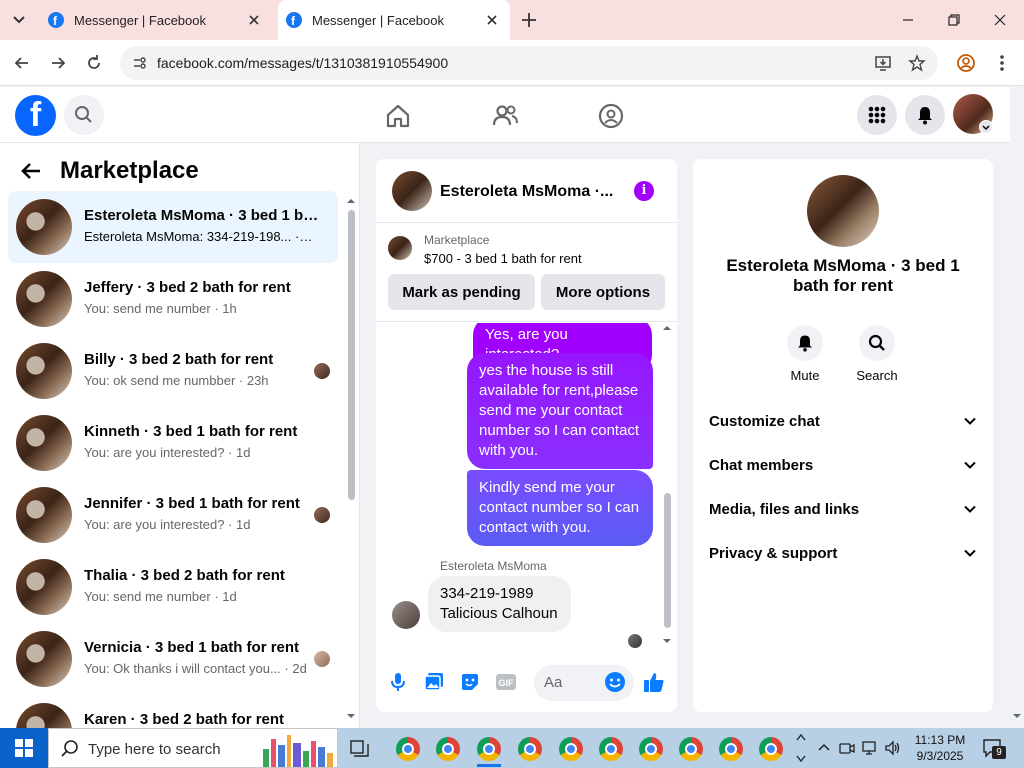  What do you see at coordinates (139, 63) in the screenshot?
I see `site-info-icon` at bounding box center [139, 63].